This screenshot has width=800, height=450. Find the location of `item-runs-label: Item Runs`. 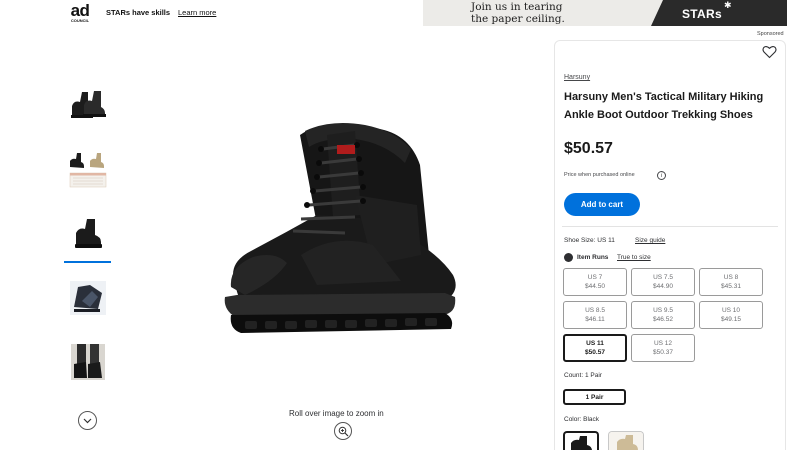

item-runs-label: Item Runs is located at coordinates (593, 257).